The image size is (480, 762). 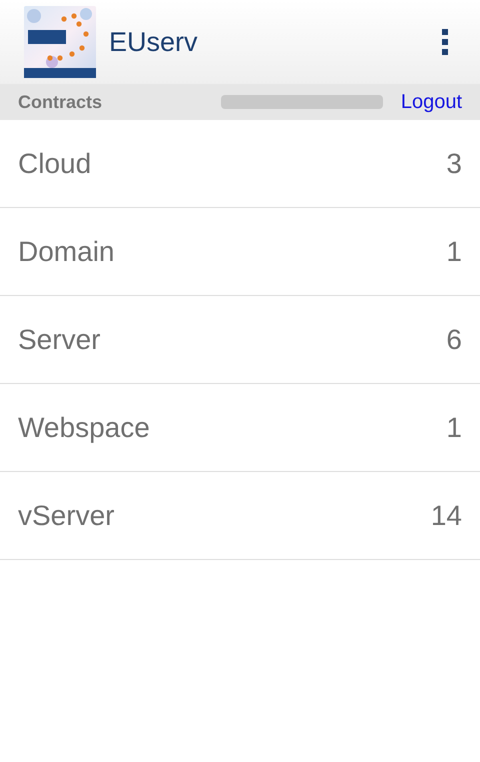 I want to click on contract-name: Domain, so click(x=66, y=252).